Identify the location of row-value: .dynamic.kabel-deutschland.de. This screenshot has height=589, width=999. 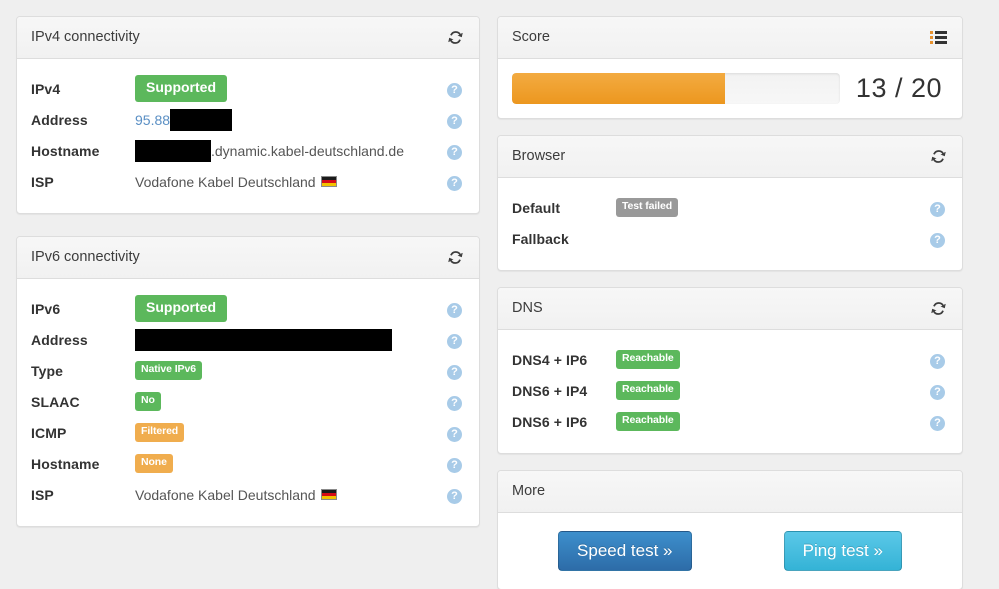
(287, 150).